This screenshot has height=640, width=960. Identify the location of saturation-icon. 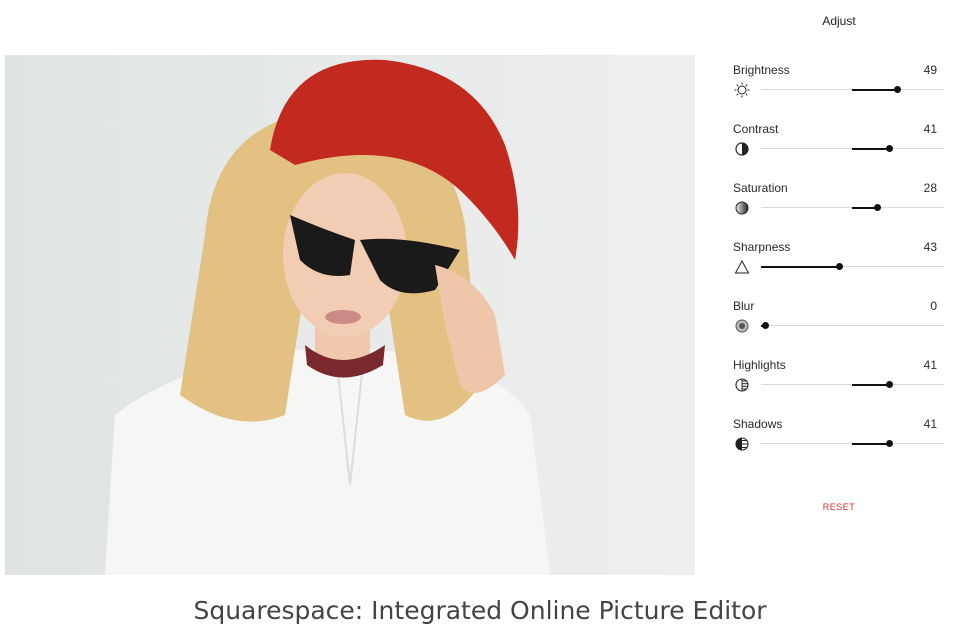
(742, 208).